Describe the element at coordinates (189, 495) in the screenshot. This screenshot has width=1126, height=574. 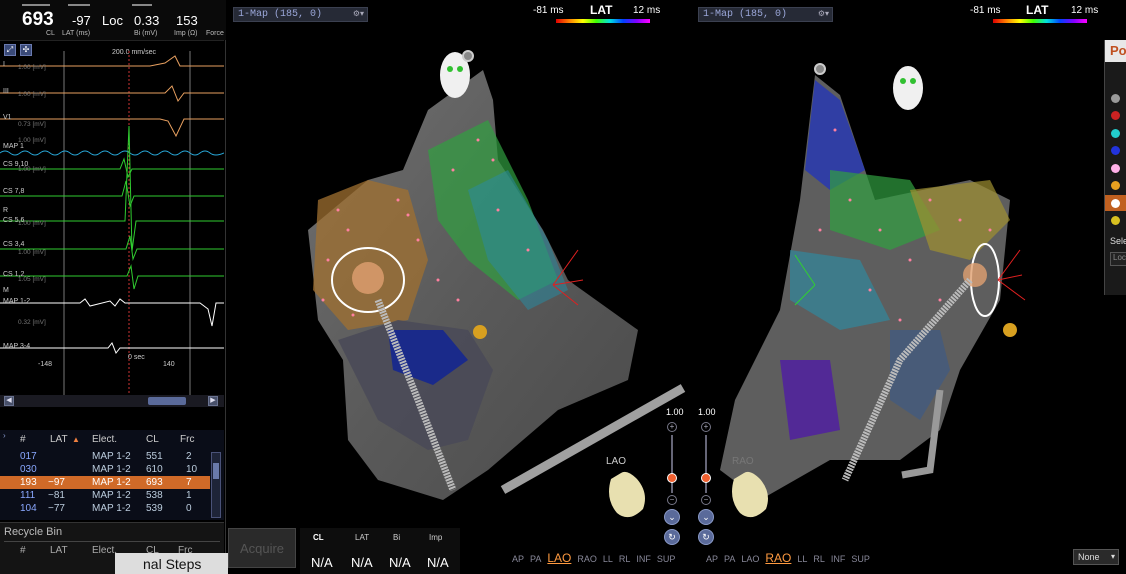
I see `row-frc: 1` at that location.